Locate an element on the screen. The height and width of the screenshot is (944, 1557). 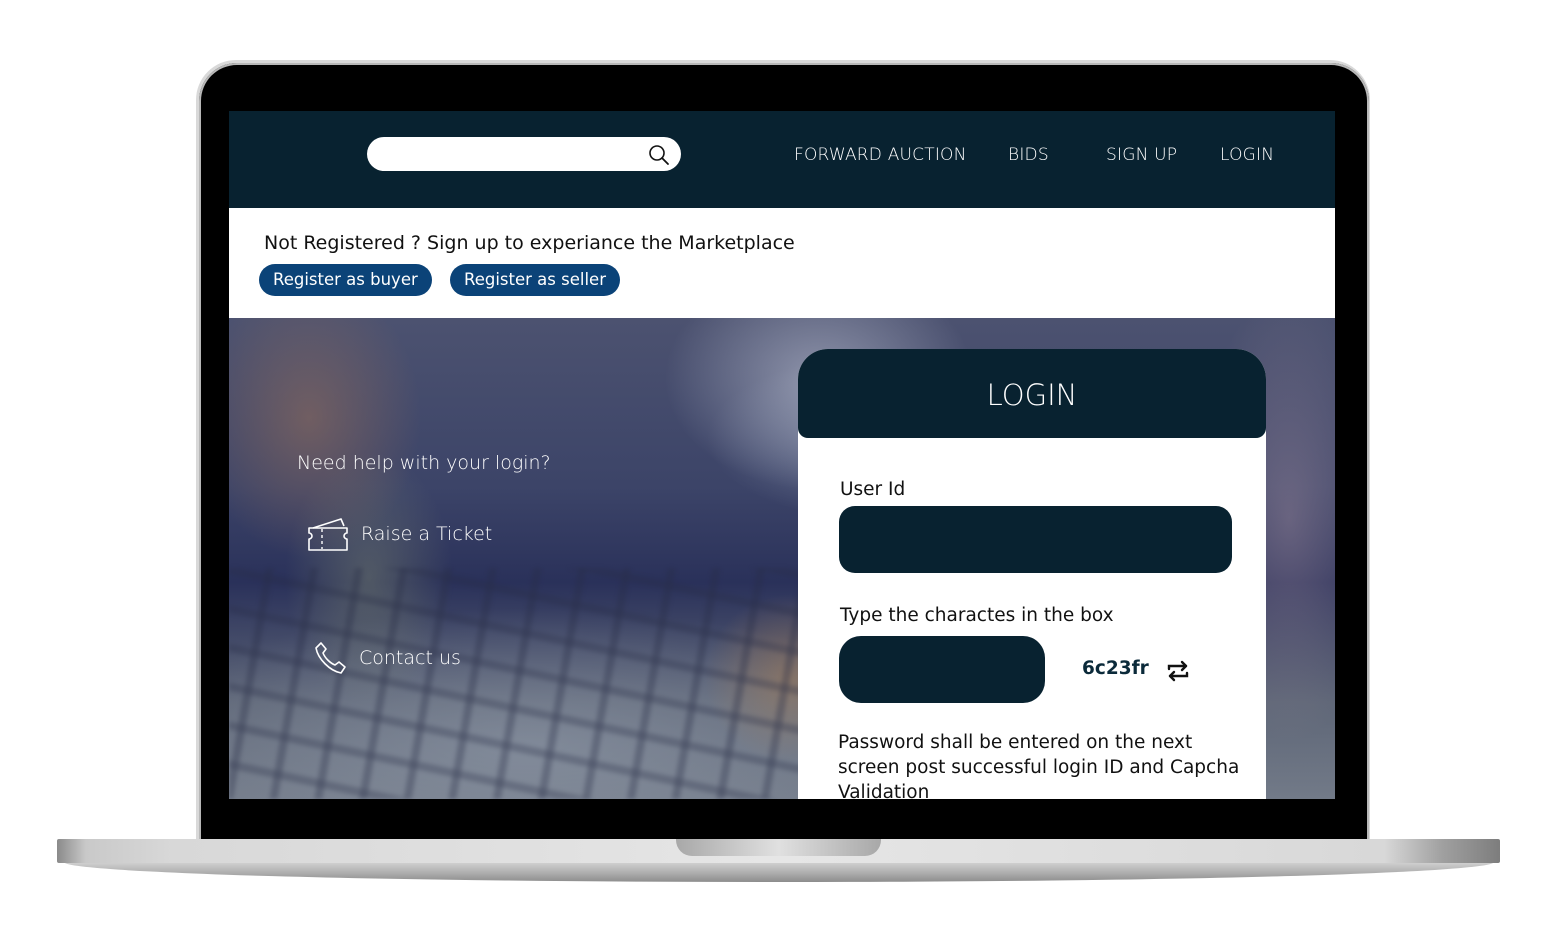
search-input is located at coordinates (508, 155).